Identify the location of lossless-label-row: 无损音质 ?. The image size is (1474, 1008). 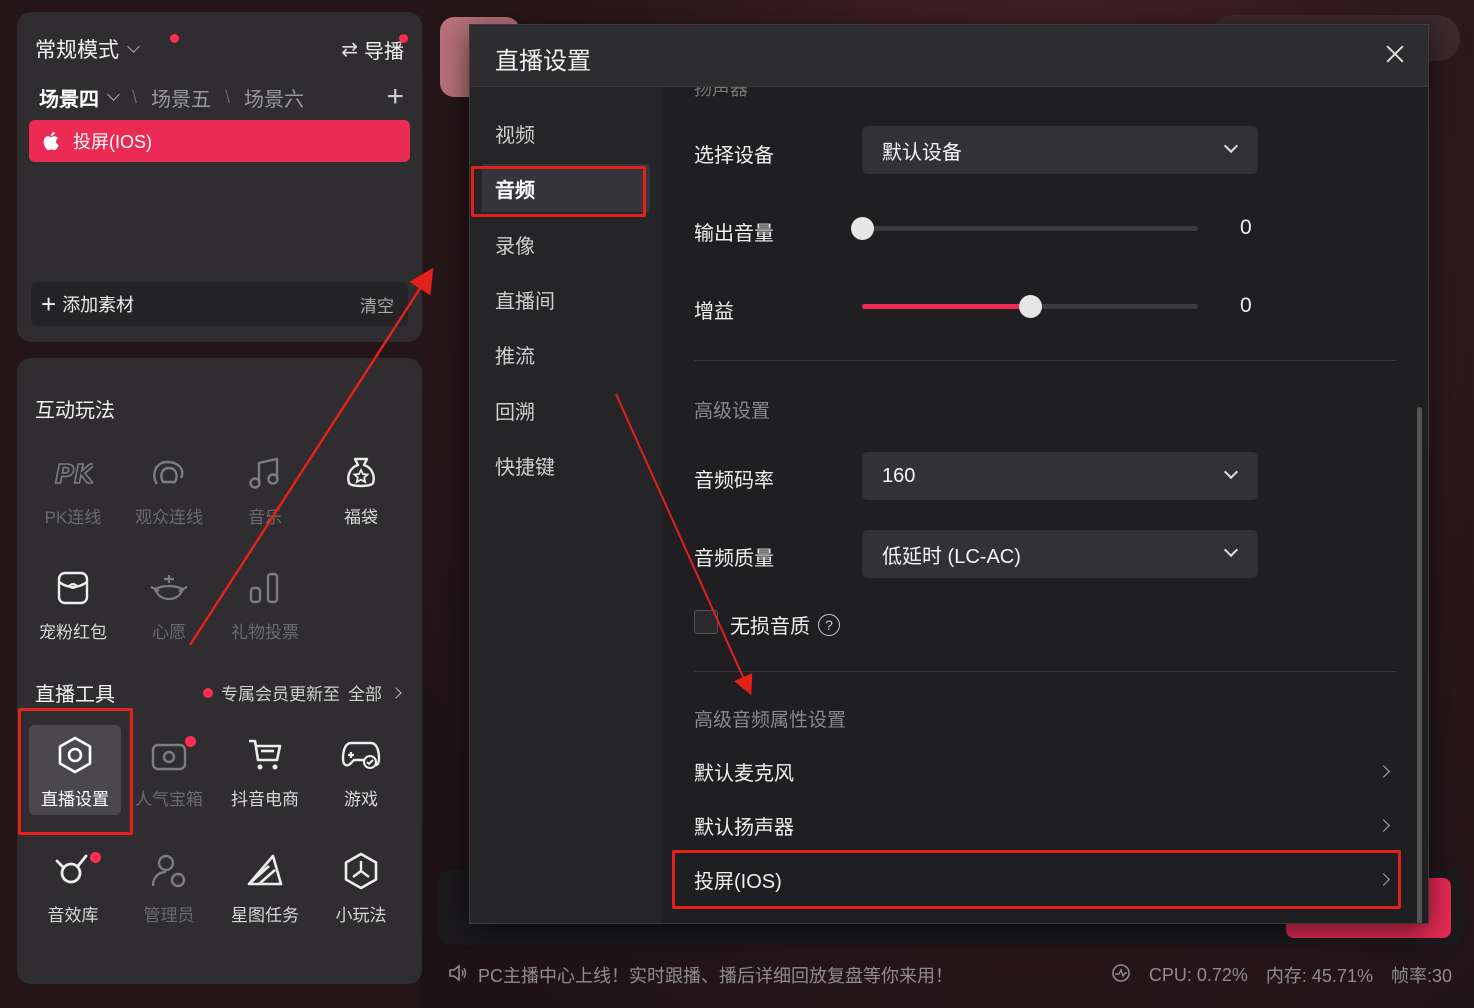
(785, 624).